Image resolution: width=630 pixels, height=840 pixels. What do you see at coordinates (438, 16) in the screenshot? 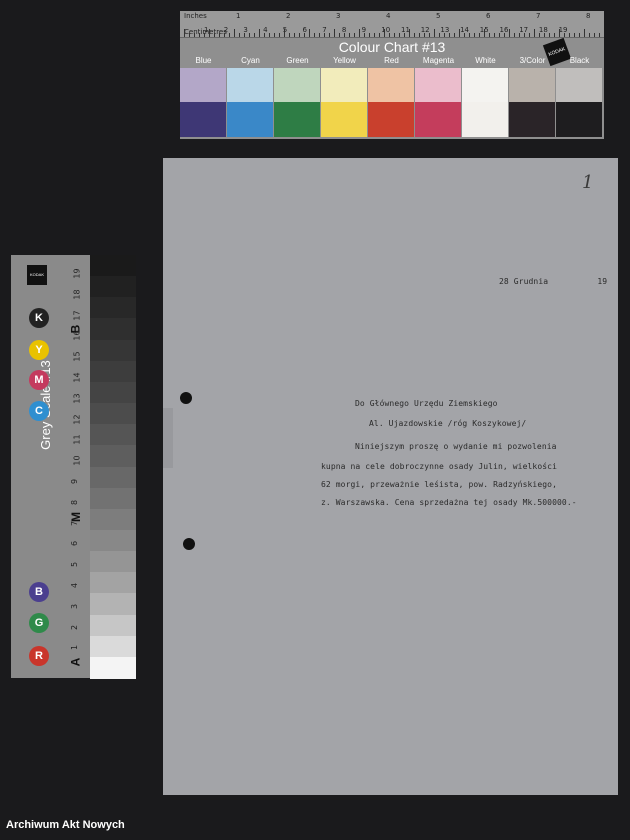
I see `ruler-inch-number: 5` at bounding box center [438, 16].